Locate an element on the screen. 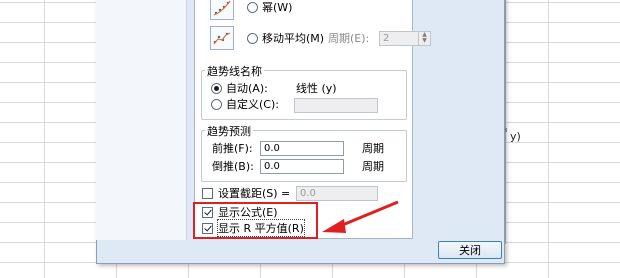 The image size is (620, 278). close-button: 关闭 is located at coordinates (470, 250).